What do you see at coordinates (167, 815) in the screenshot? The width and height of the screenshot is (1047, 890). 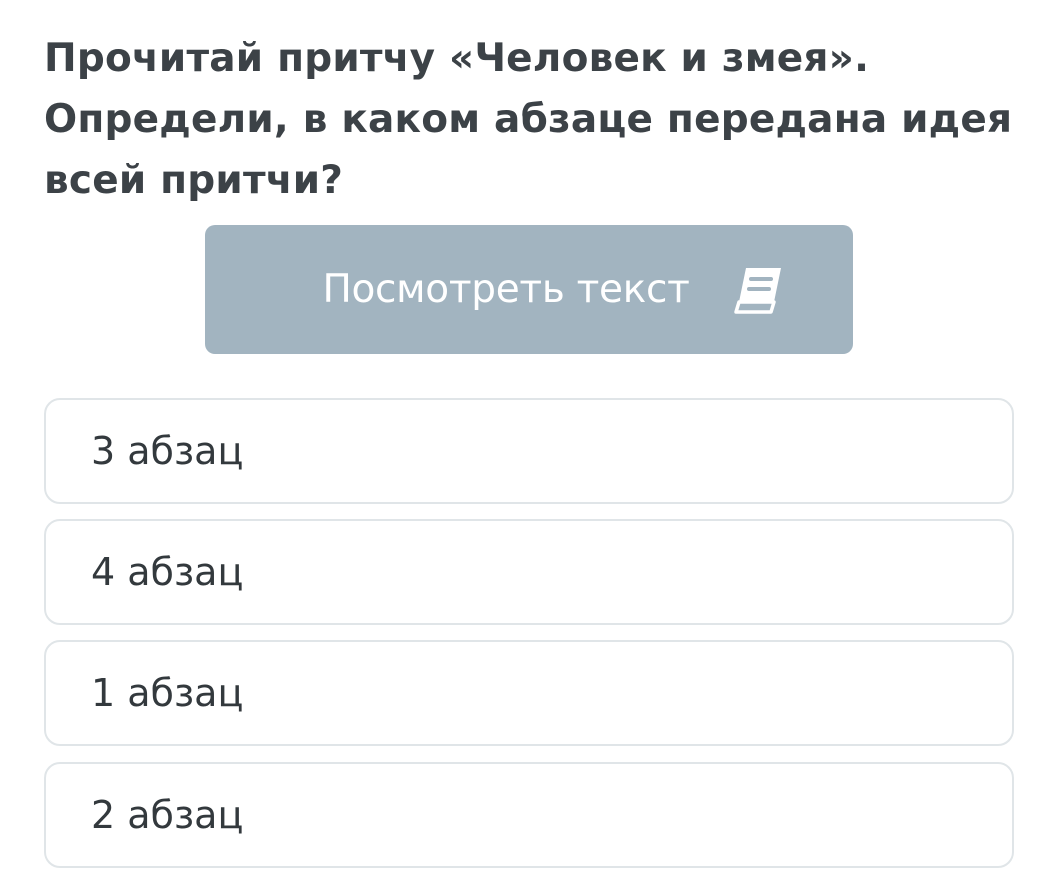 I see `answer-option-label: 2 абзац` at bounding box center [167, 815].